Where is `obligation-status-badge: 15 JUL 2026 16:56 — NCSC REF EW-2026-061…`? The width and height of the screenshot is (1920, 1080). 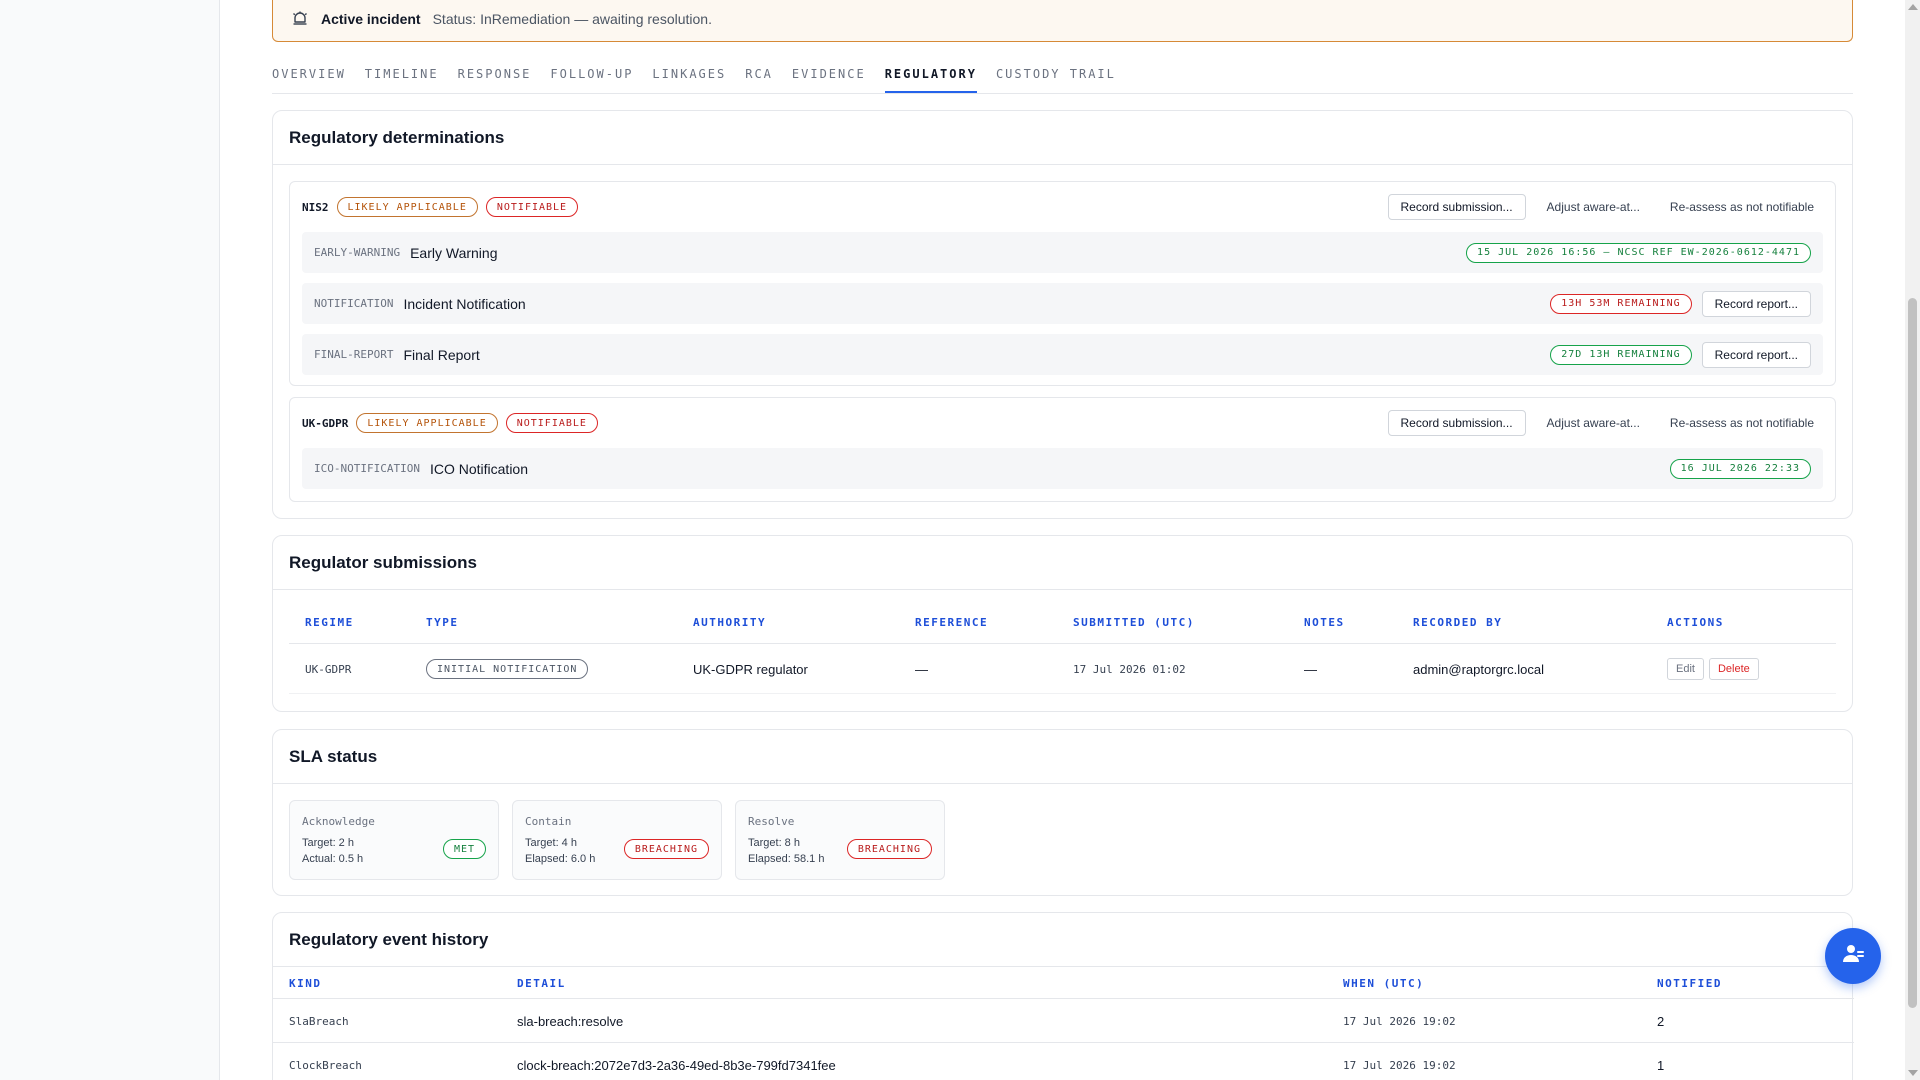 obligation-status-badge: 15 JUL 2026 16:56 — NCSC REF EW-2026-061… is located at coordinates (1638, 252).